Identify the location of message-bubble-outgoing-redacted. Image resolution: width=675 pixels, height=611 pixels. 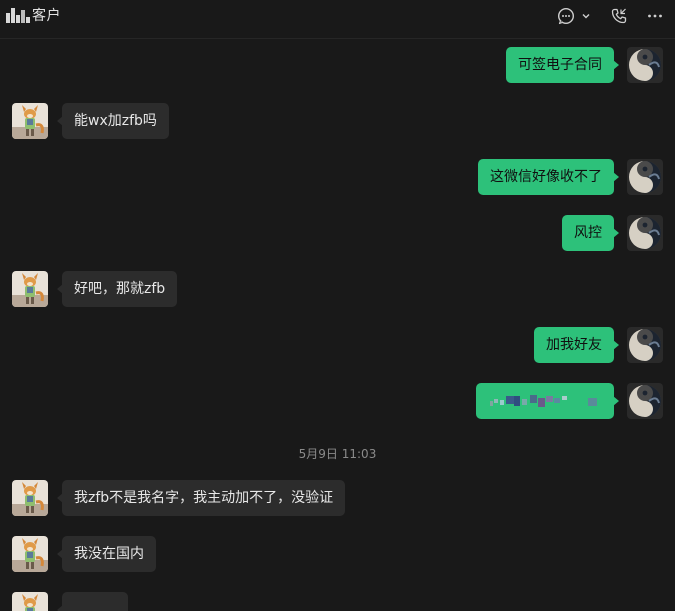
(547, 401).